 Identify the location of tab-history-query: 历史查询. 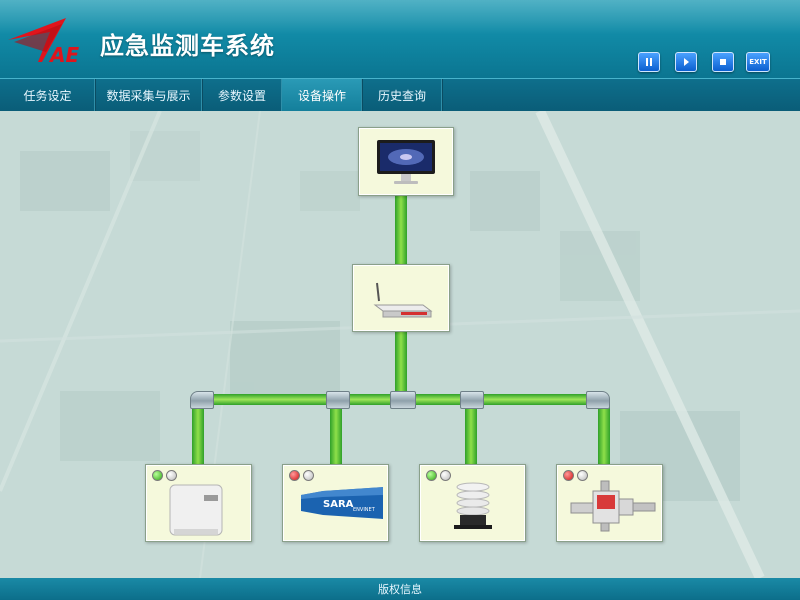
(402, 95).